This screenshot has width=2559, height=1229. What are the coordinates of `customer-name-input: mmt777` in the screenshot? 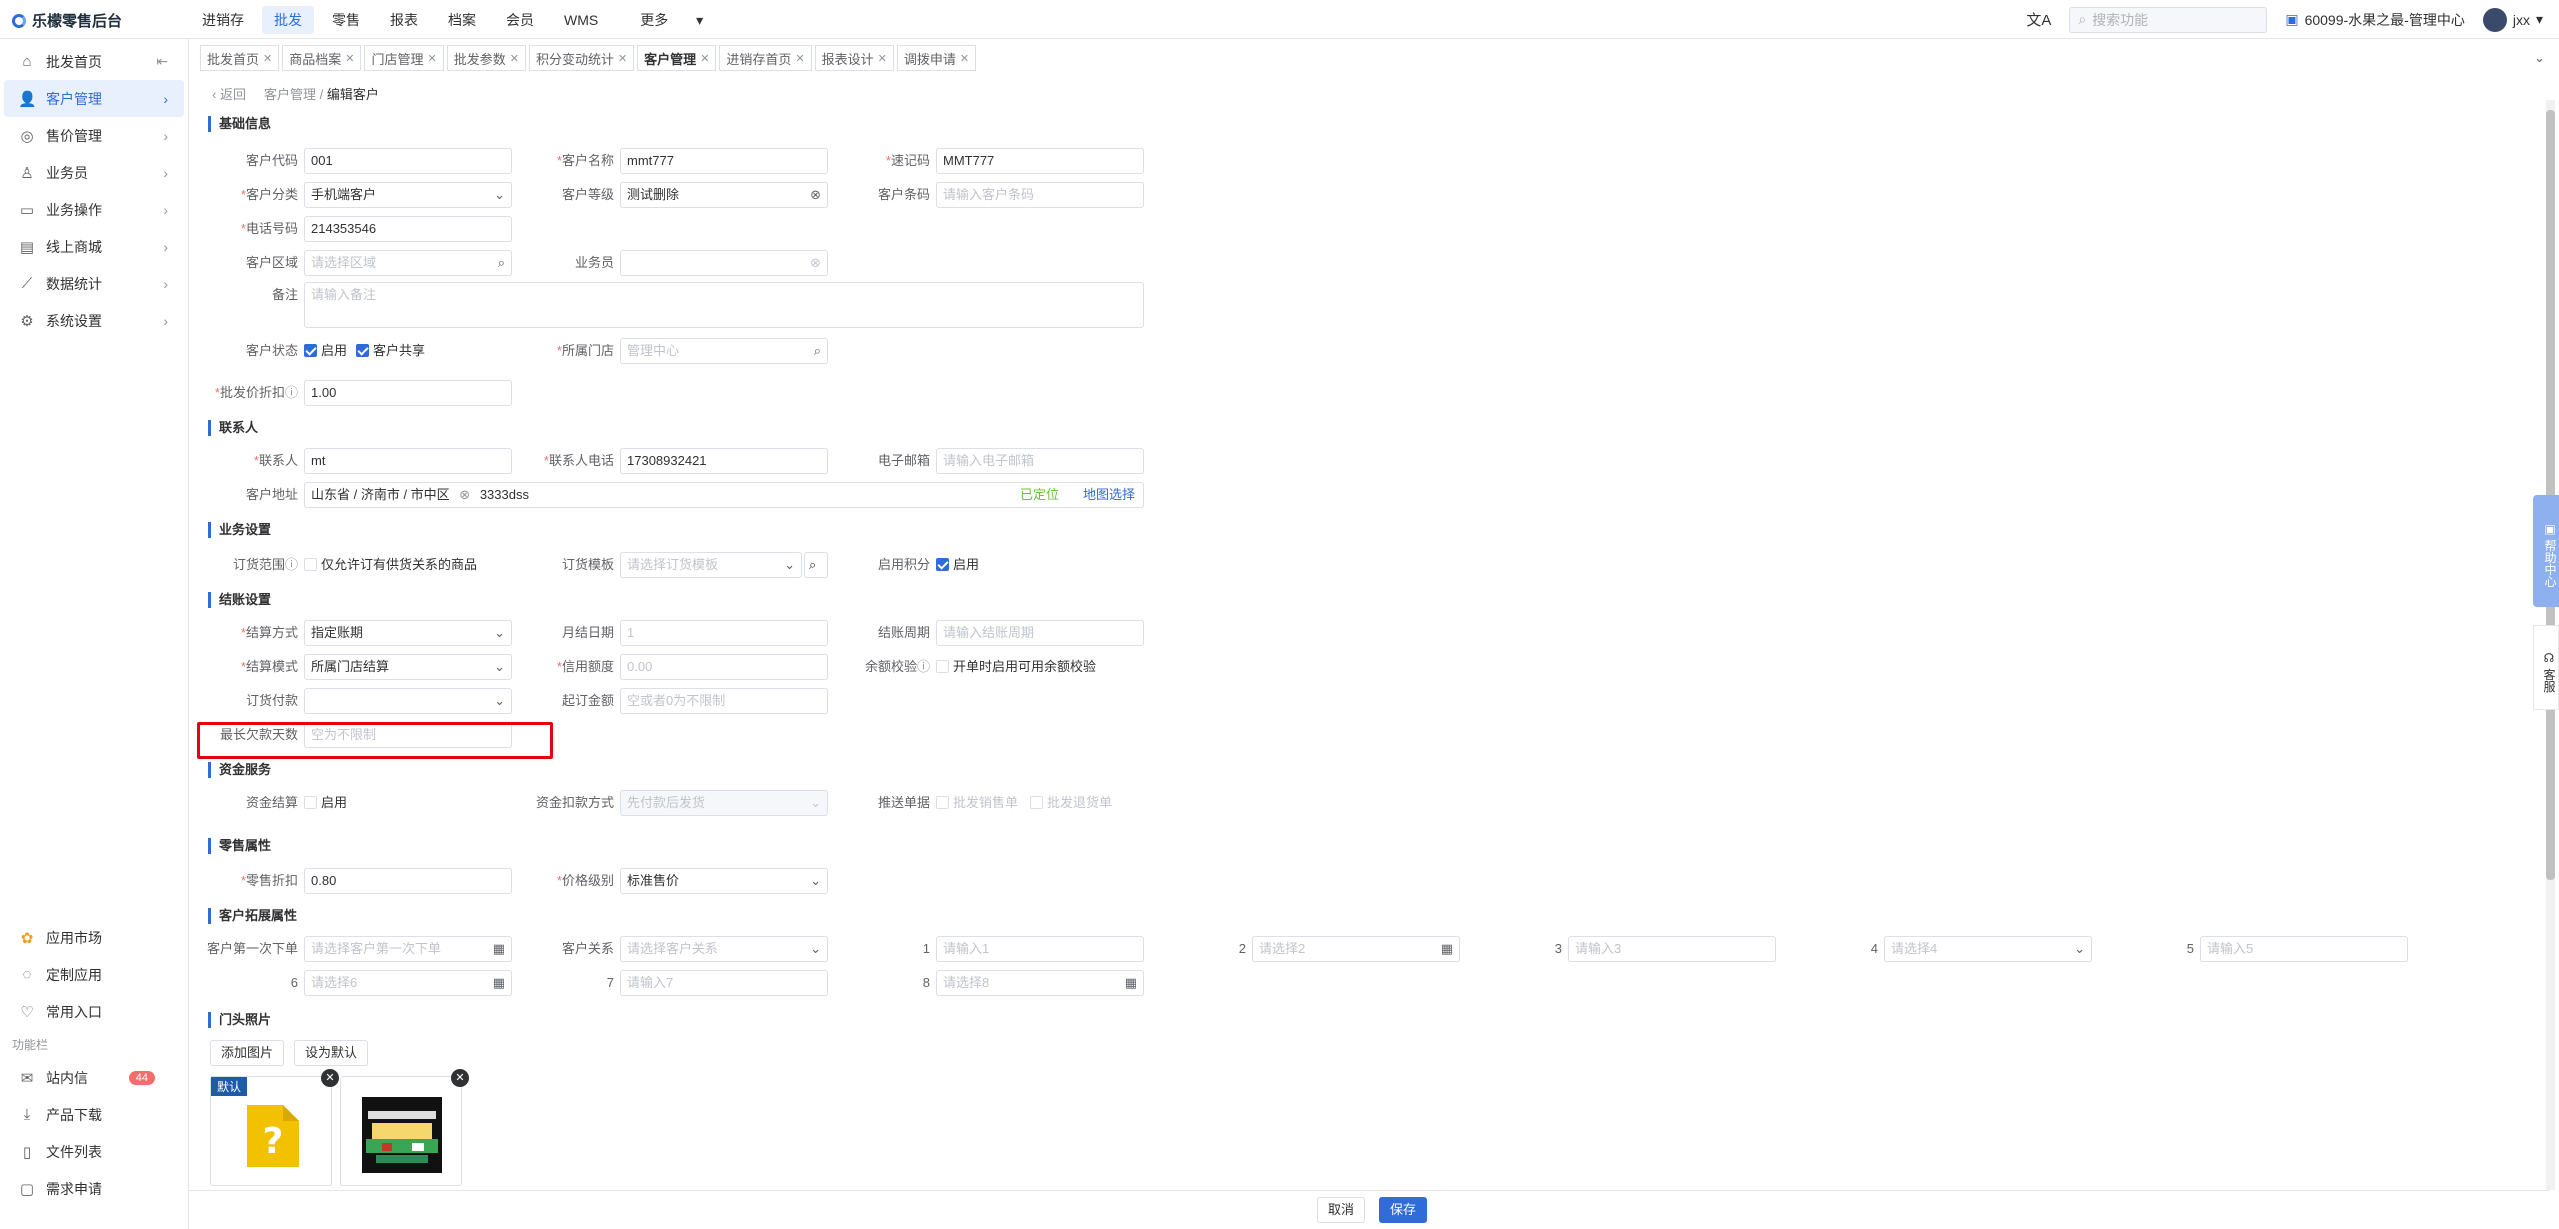 It's located at (724, 161).